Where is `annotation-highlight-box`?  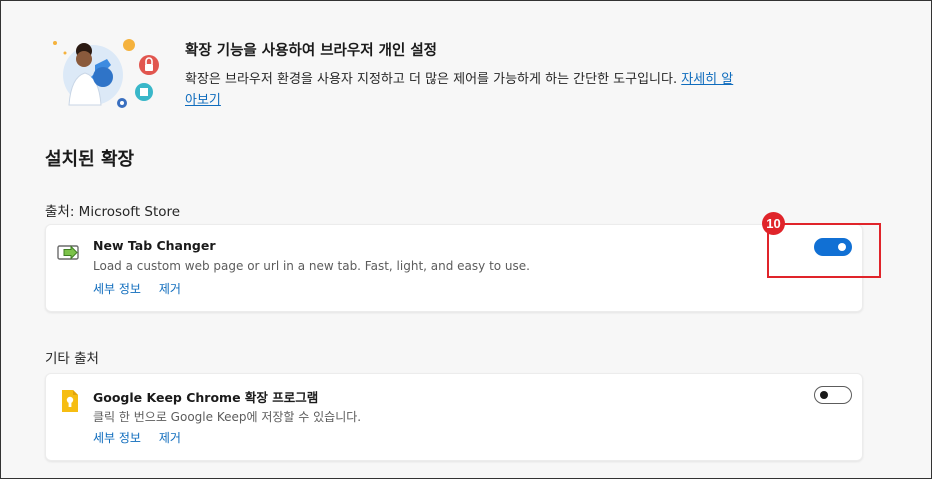 annotation-highlight-box is located at coordinates (824, 250).